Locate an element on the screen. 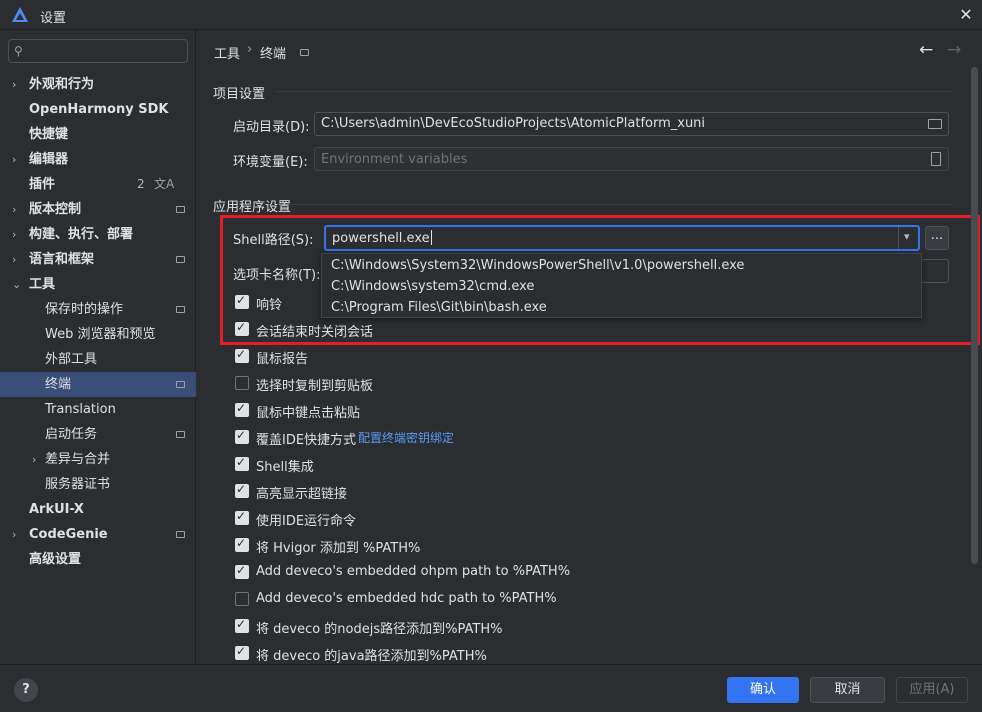  search-icon: ⚲ is located at coordinates (18, 51).